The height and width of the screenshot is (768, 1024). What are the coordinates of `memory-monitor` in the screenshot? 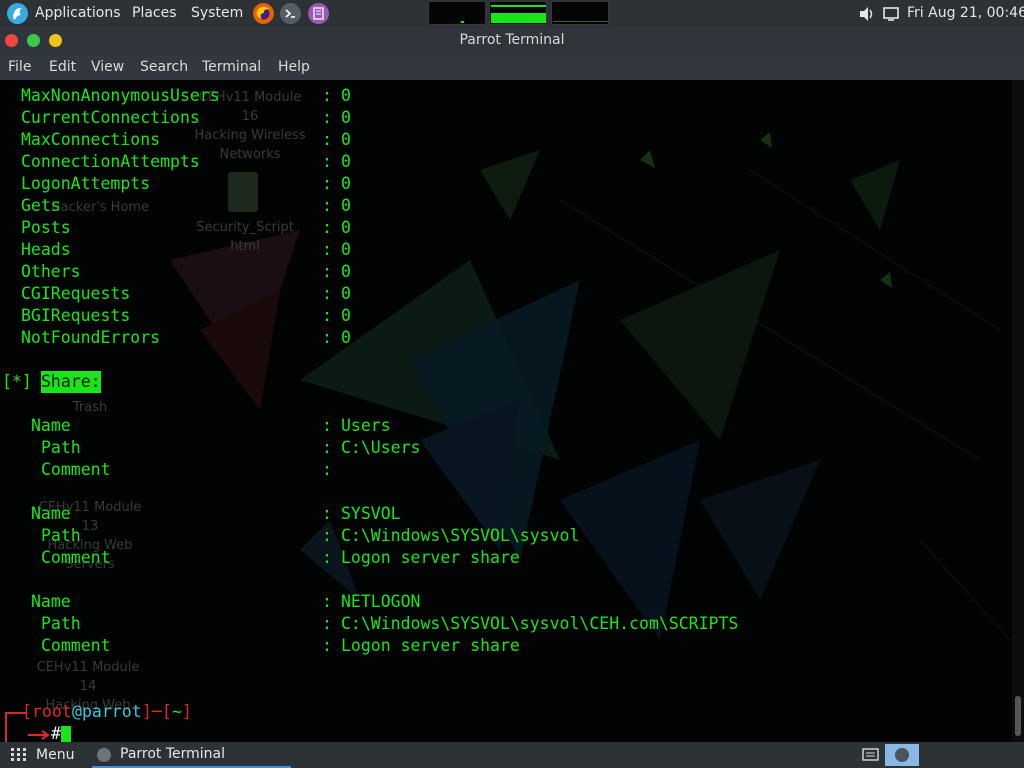 It's located at (518, 13).